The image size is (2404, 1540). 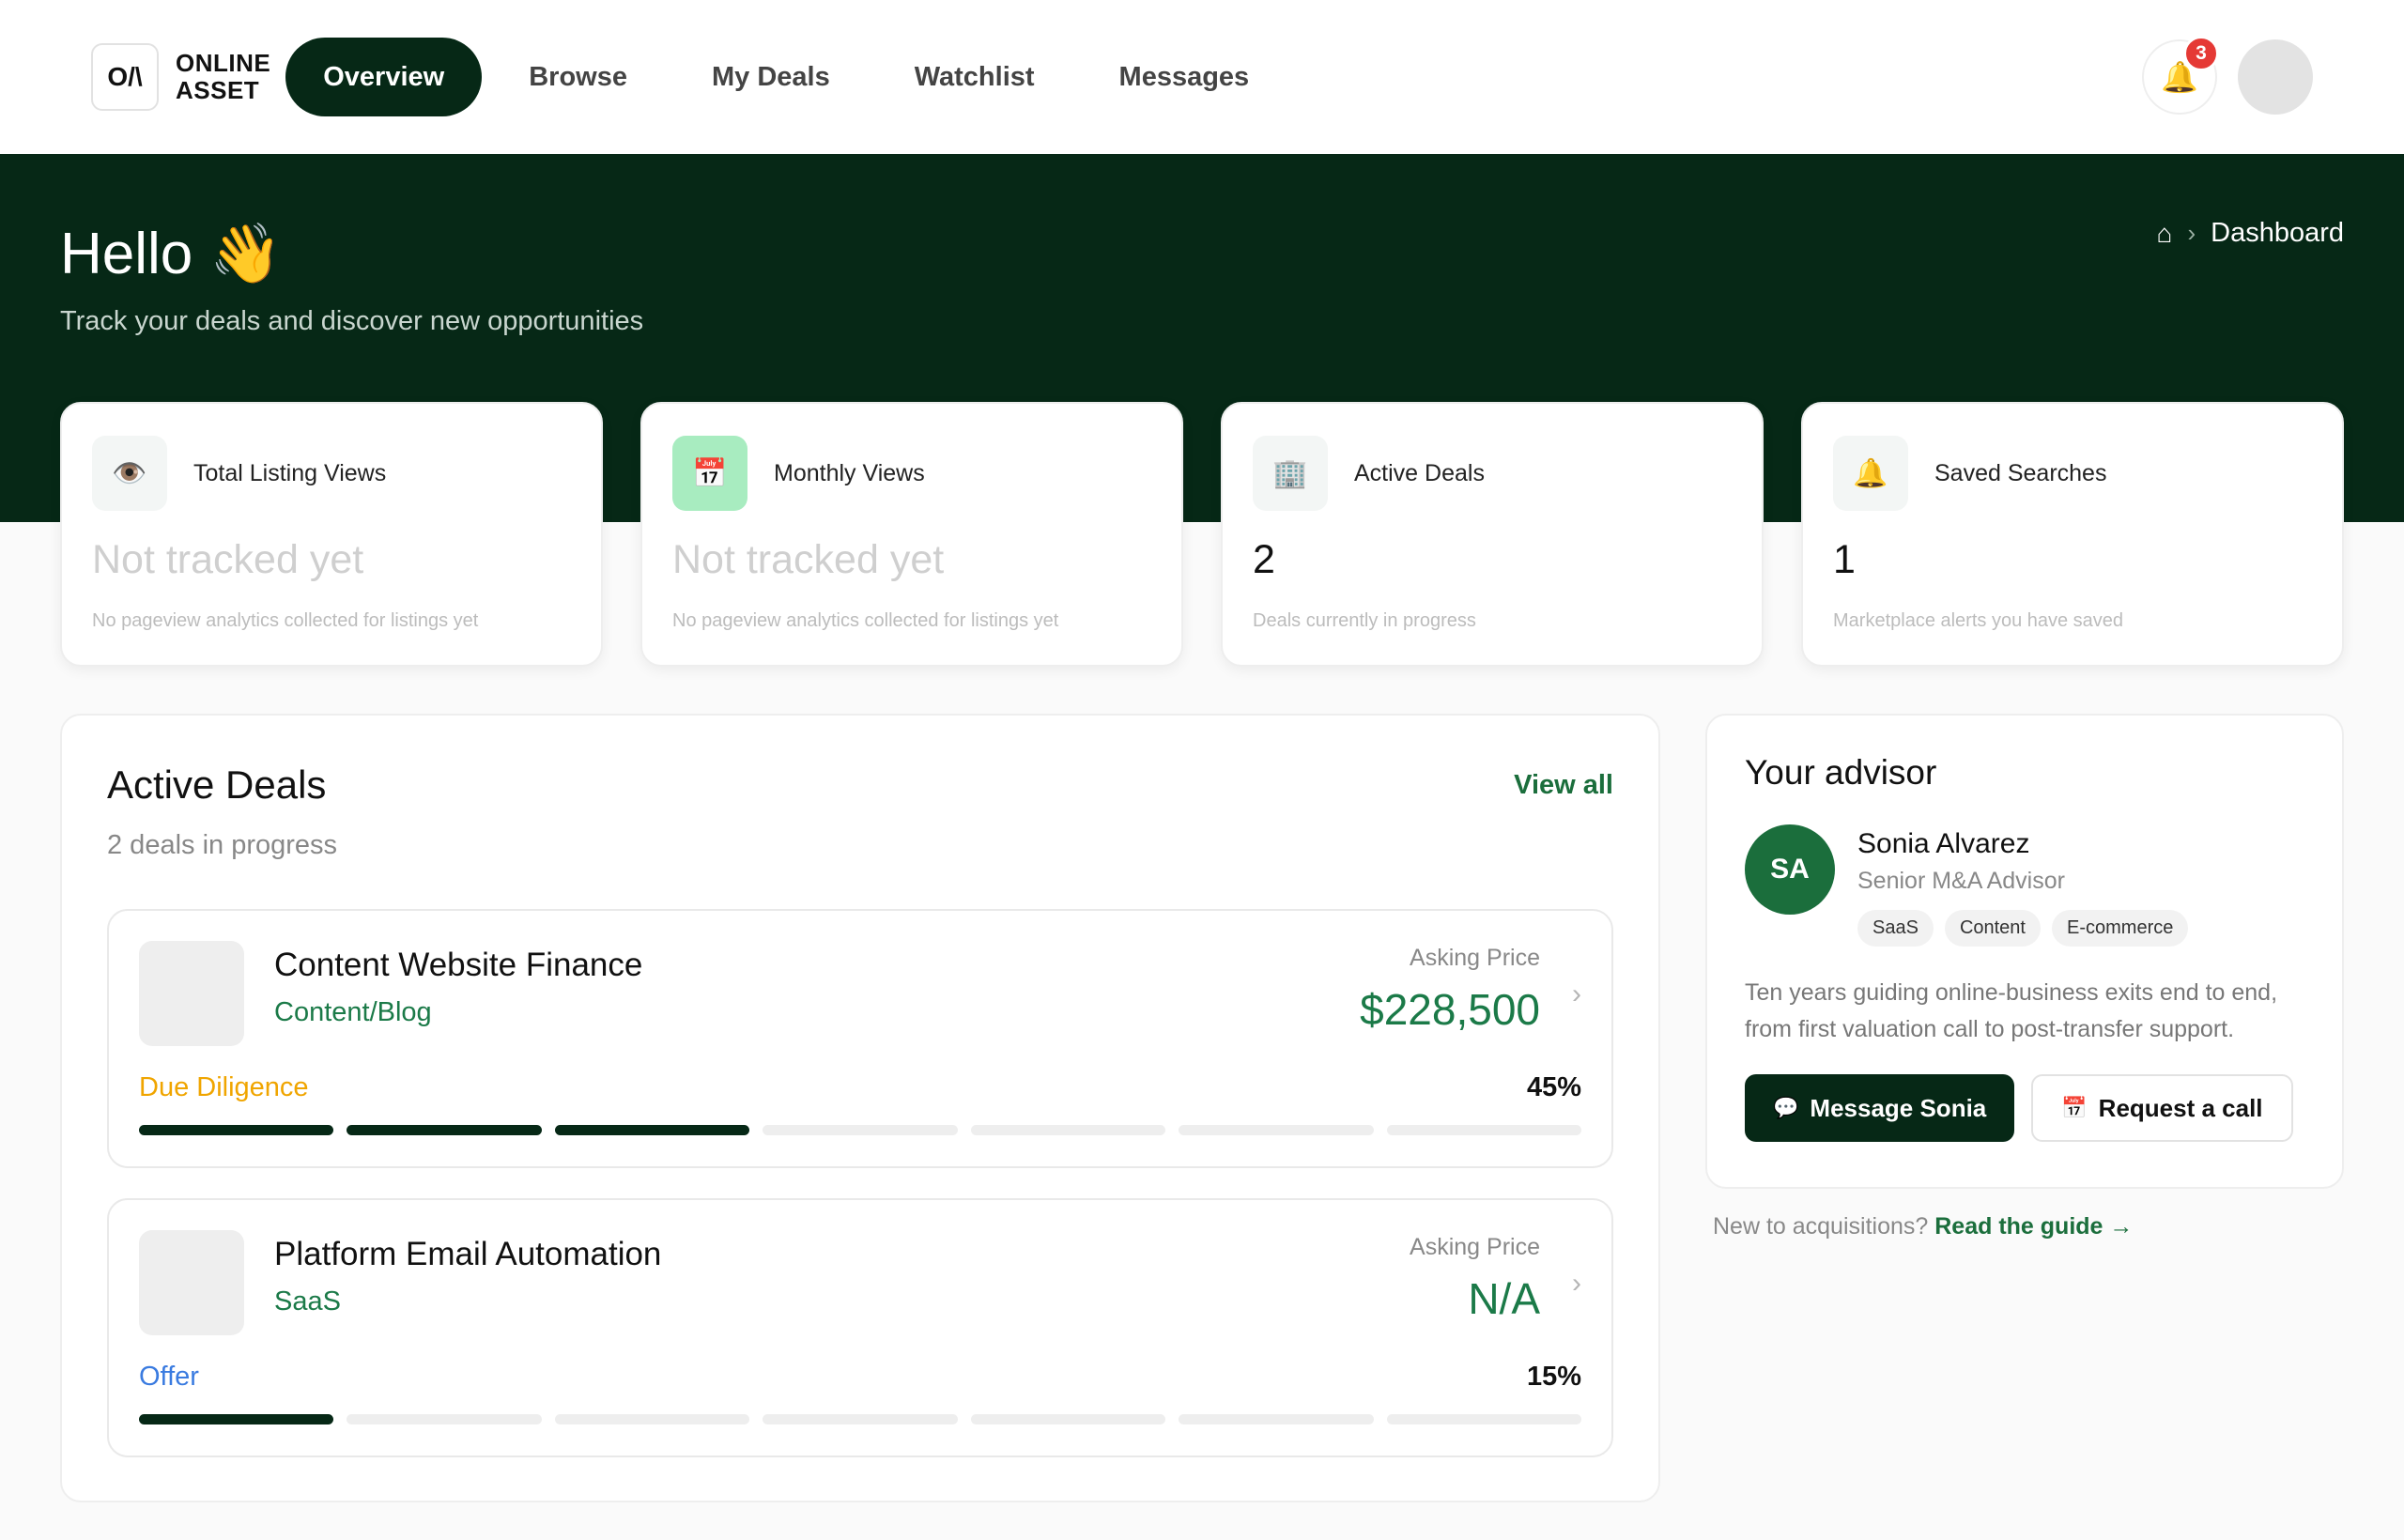 I want to click on advisor-tags: SaaS Content E-commerce, so click(x=2023, y=928).